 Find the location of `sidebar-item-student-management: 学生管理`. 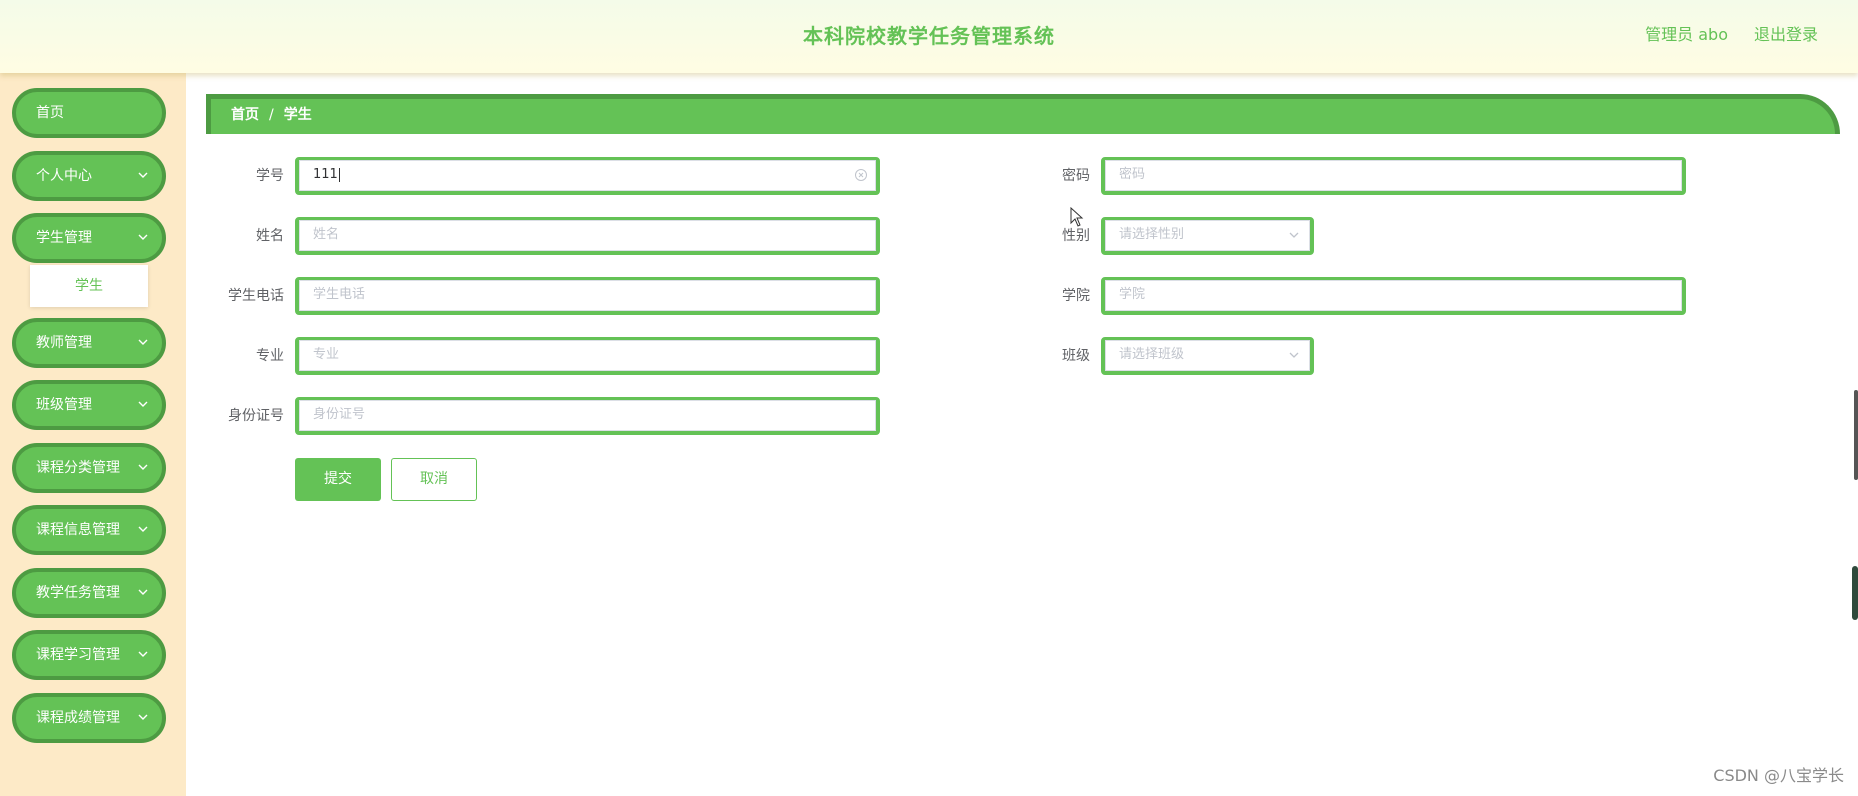

sidebar-item-student-management: 学生管理 is located at coordinates (89, 238).